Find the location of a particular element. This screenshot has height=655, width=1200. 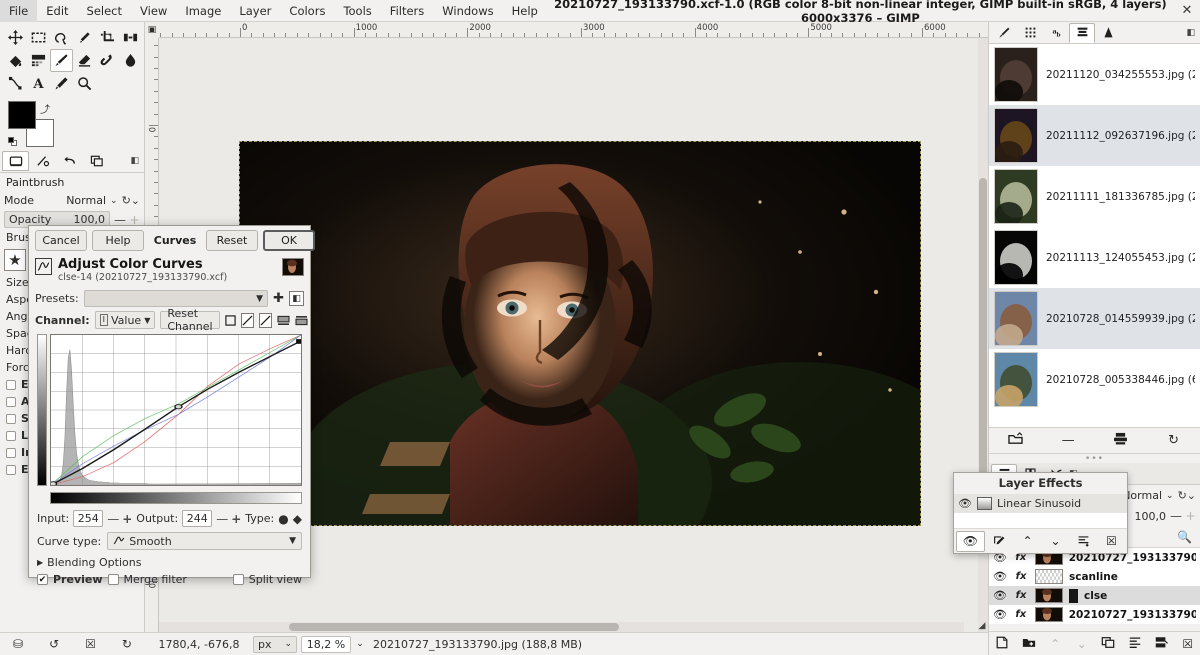

raise-layer-icon: ⌃ is located at coordinates (1055, 644).